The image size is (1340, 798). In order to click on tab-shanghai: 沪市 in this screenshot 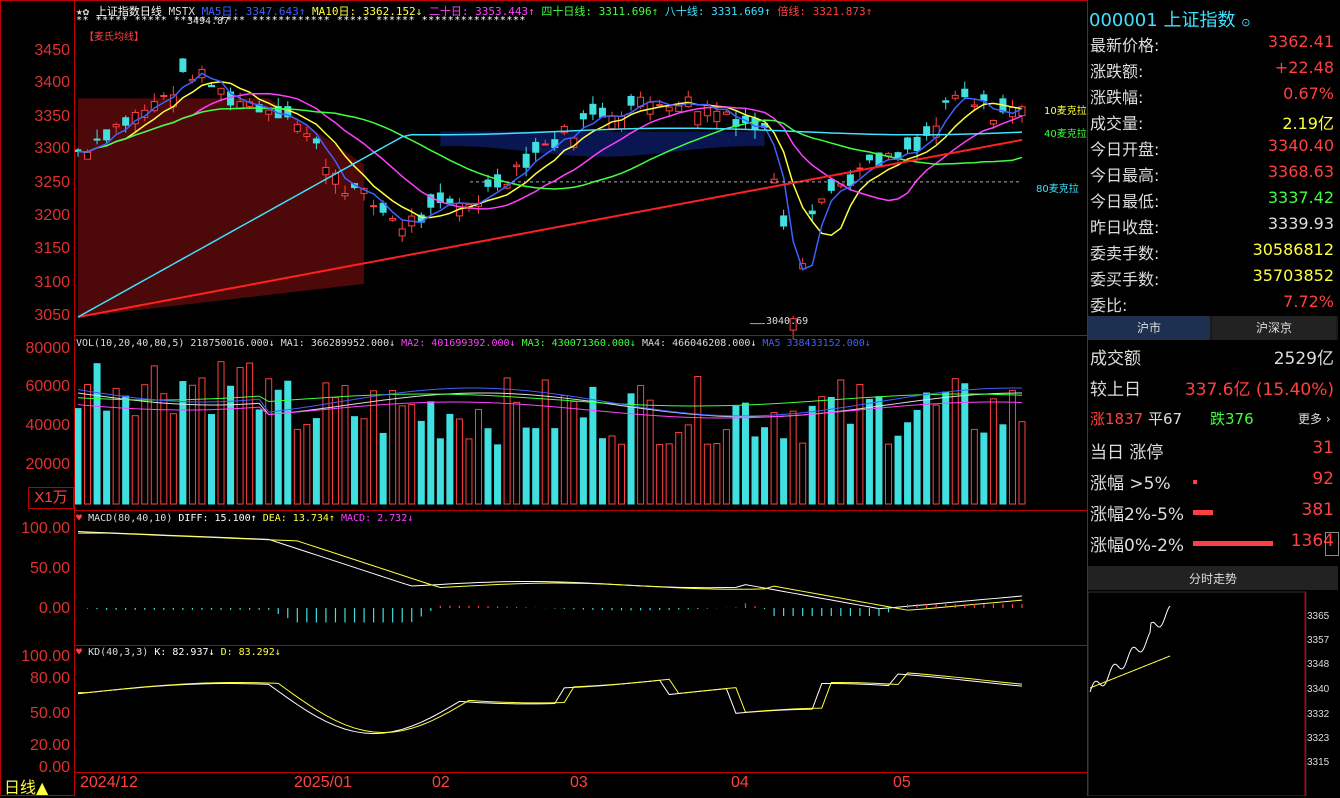, I will do `click(1149, 328)`.